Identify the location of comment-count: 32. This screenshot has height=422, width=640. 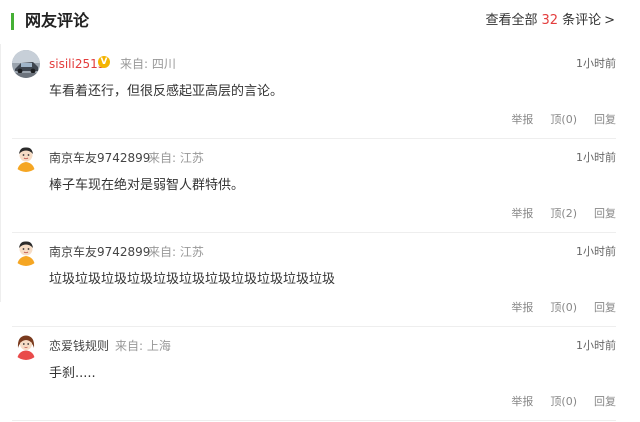
(550, 20).